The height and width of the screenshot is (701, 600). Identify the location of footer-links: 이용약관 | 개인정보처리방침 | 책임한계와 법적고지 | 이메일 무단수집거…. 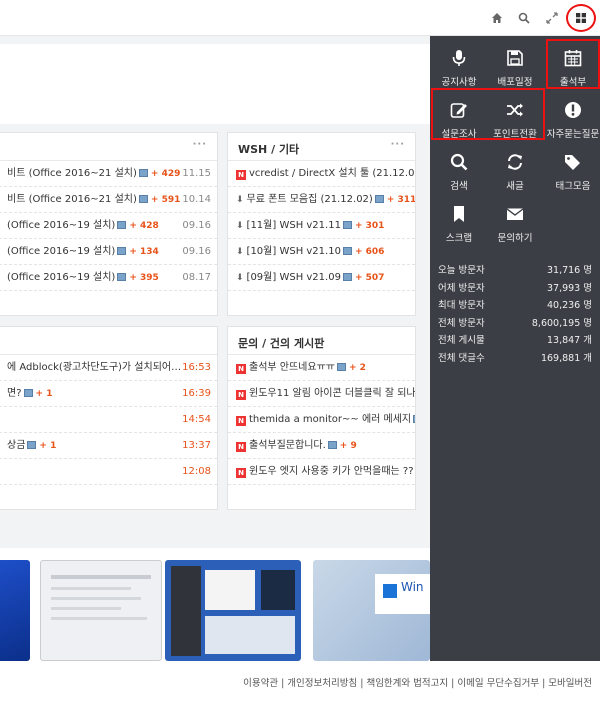
(417, 682).